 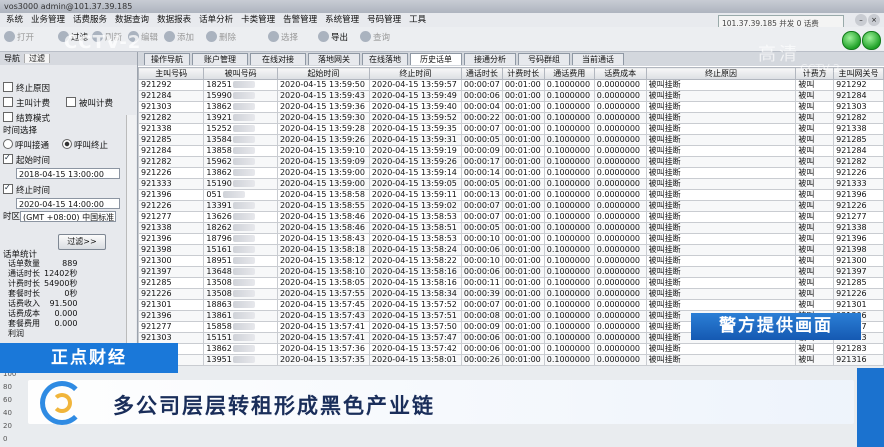 What do you see at coordinates (132, 20) in the screenshot?
I see `menu-item: 数据查询` at bounding box center [132, 20].